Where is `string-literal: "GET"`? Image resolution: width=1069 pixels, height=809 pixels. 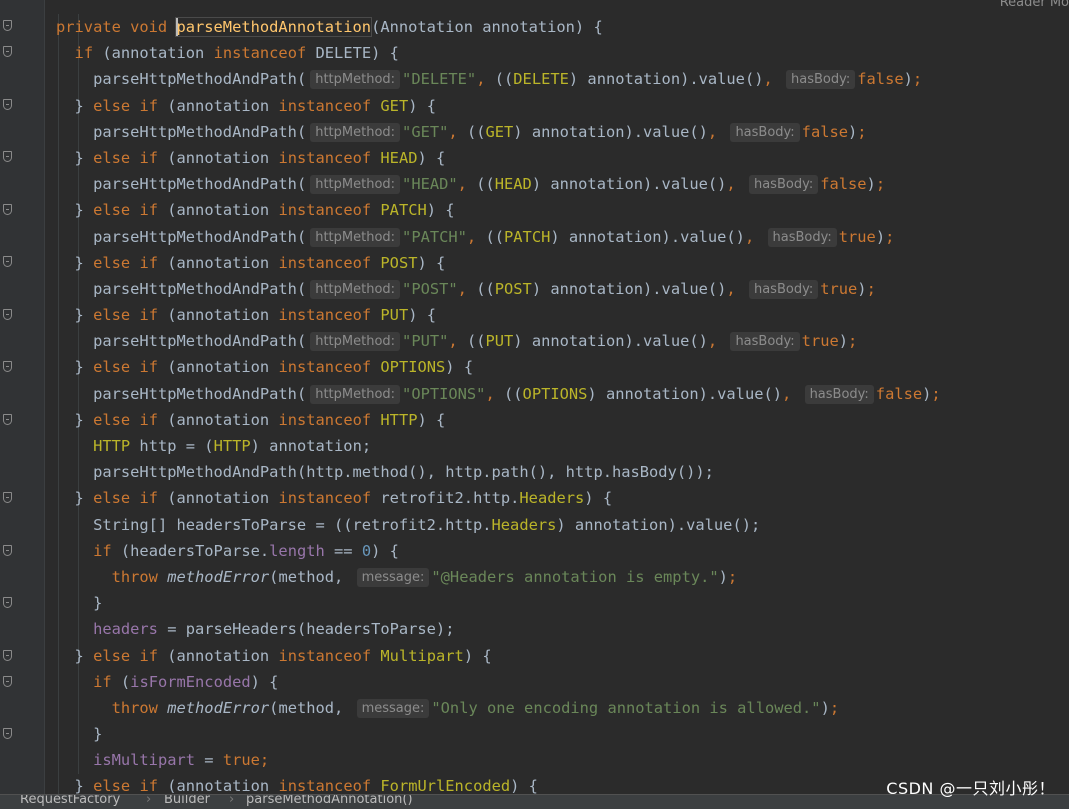
string-literal: "GET" is located at coordinates (425, 131).